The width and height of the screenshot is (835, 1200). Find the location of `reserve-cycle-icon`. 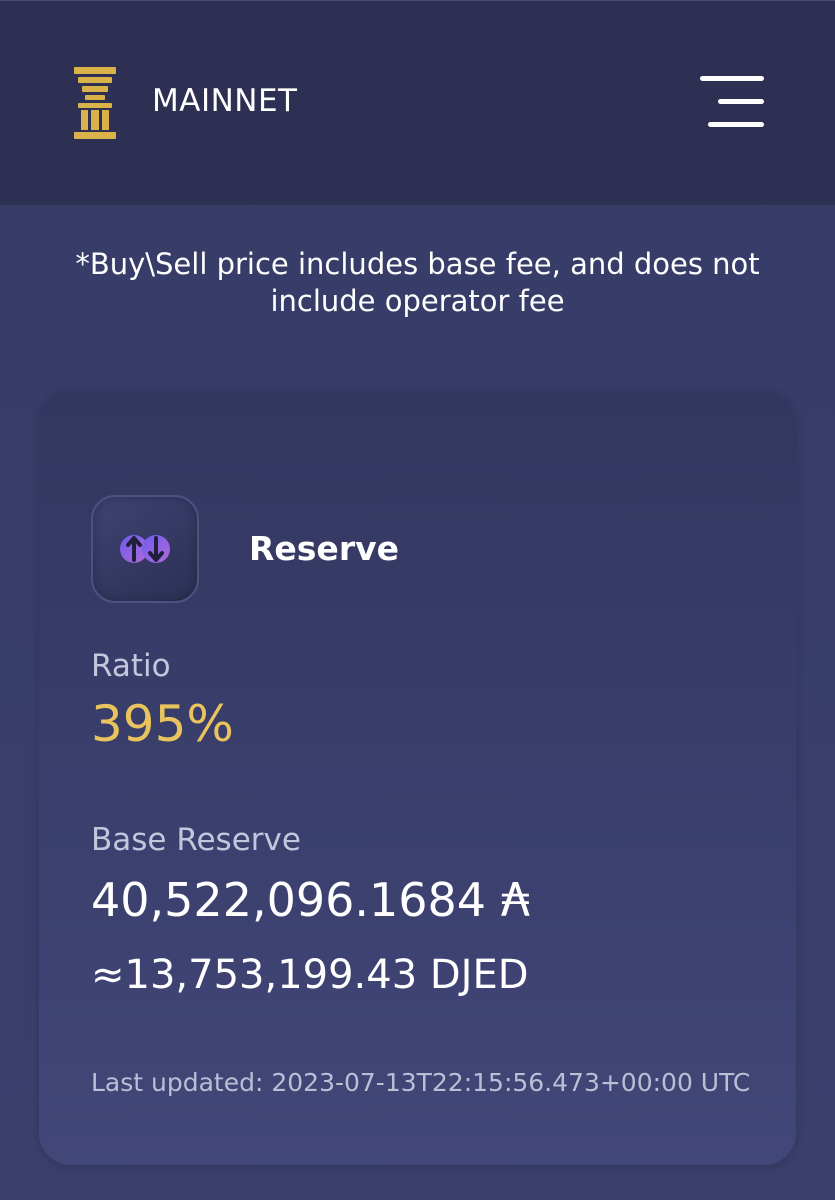

reserve-cycle-icon is located at coordinates (145, 549).